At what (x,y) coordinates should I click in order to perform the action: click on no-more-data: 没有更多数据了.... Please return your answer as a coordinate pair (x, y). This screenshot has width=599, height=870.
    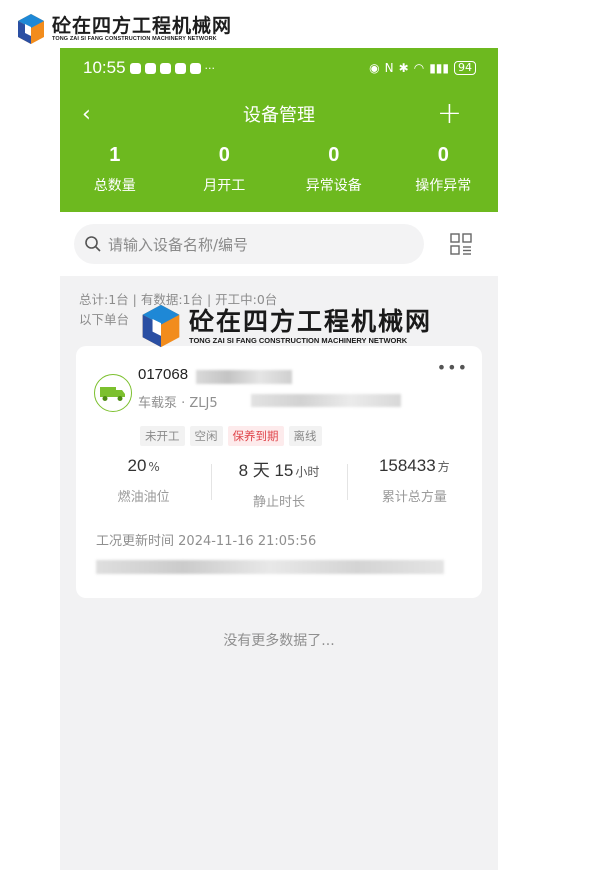
    Looking at the image, I should click on (279, 641).